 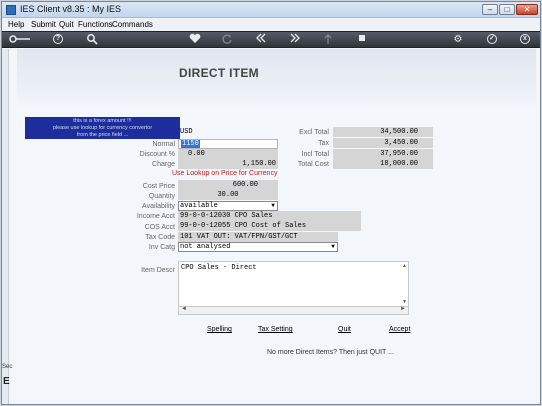 I want to click on inv-catg-value: not analysed, so click(x=205, y=247).